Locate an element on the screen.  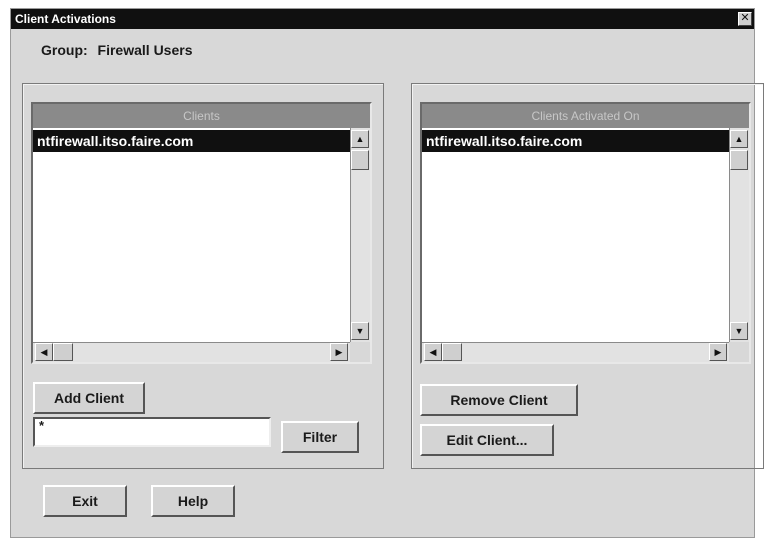
clients-horizontal-scrollbar: ◀ ▶ is located at coordinates (191, 352).